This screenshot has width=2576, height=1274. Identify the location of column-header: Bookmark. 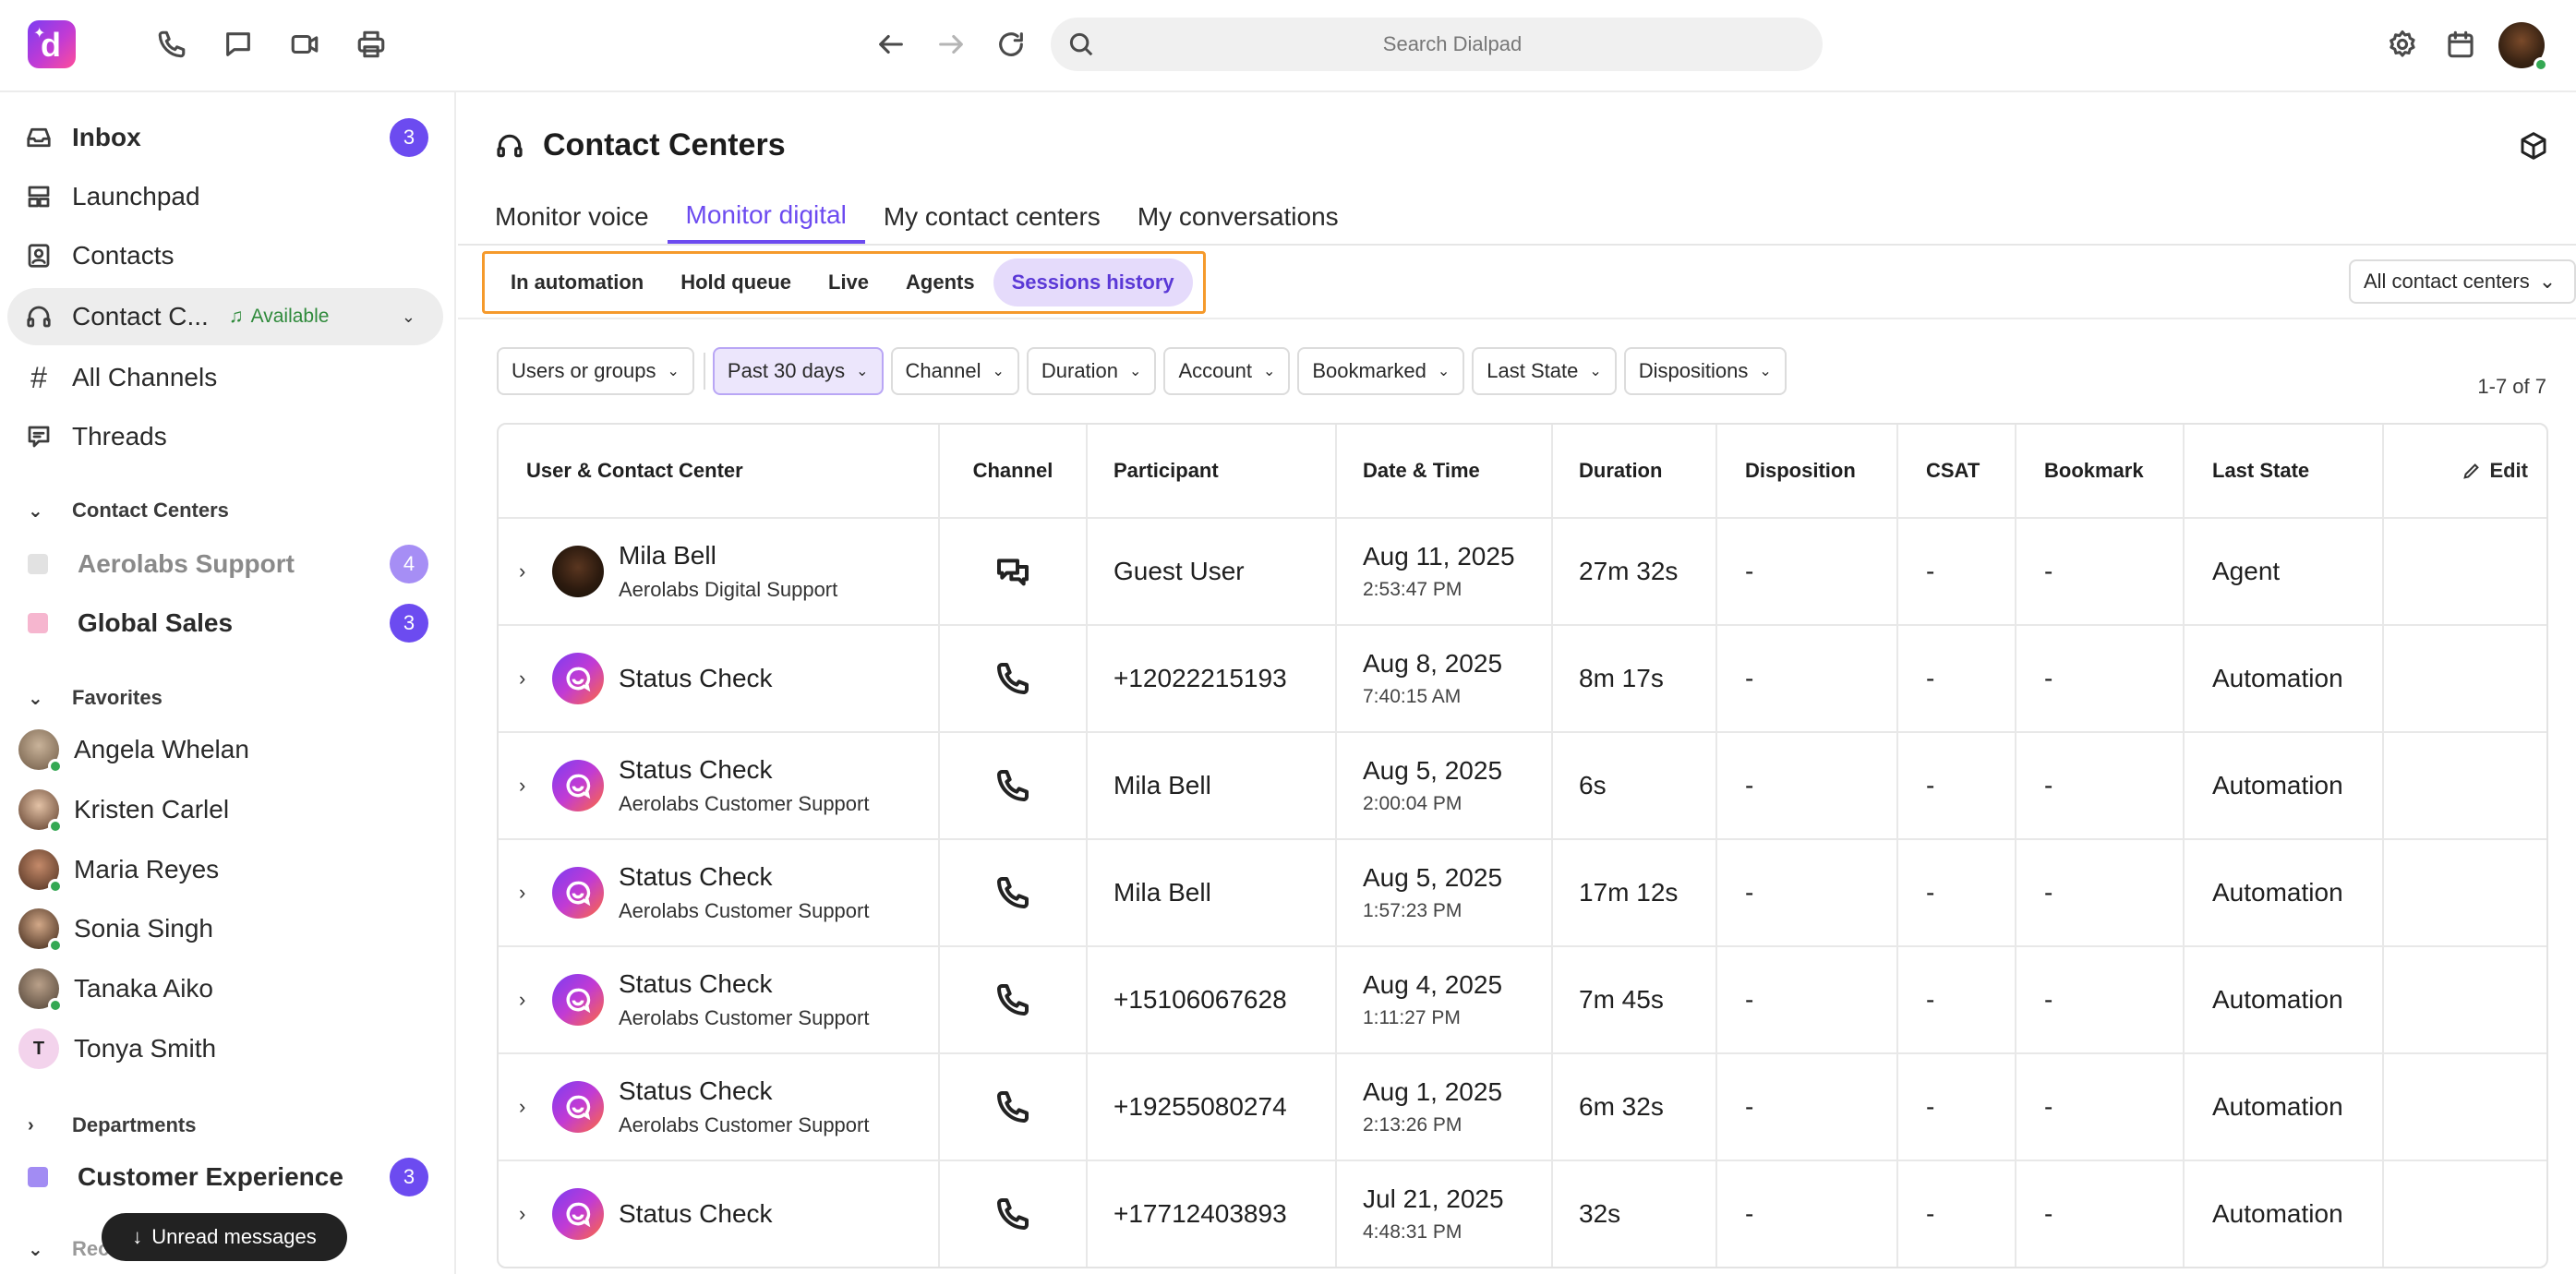
(2100, 471).